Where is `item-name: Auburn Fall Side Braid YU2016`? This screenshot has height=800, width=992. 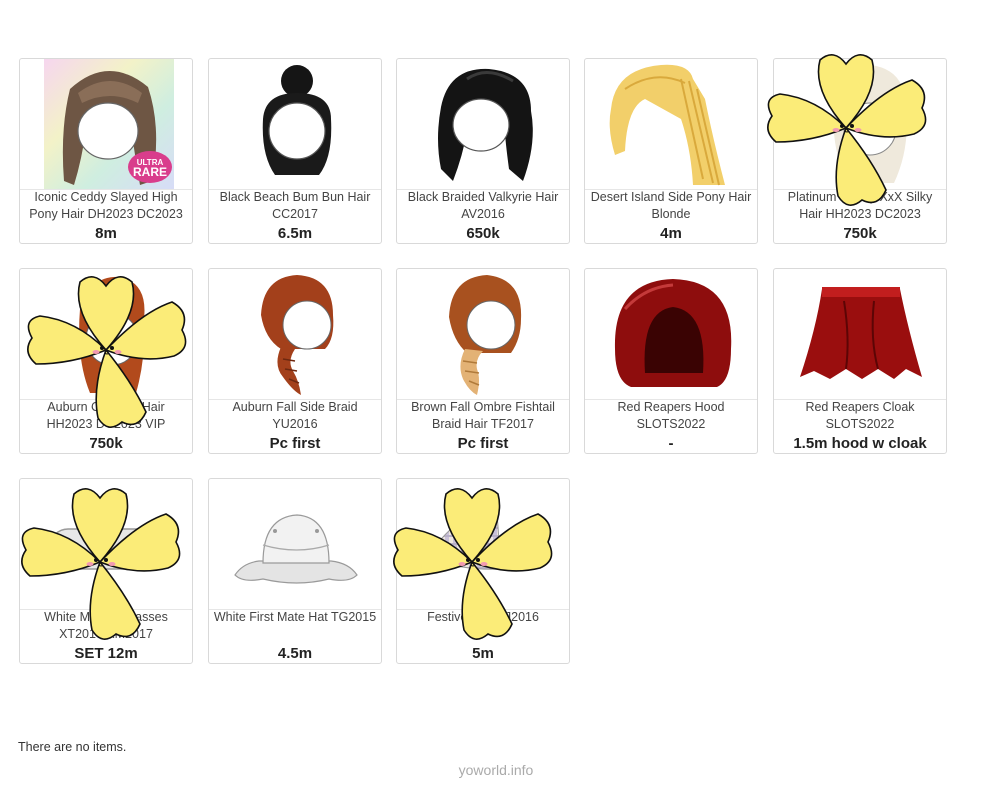 item-name: Auburn Fall Side Braid YU2016 is located at coordinates (295, 415).